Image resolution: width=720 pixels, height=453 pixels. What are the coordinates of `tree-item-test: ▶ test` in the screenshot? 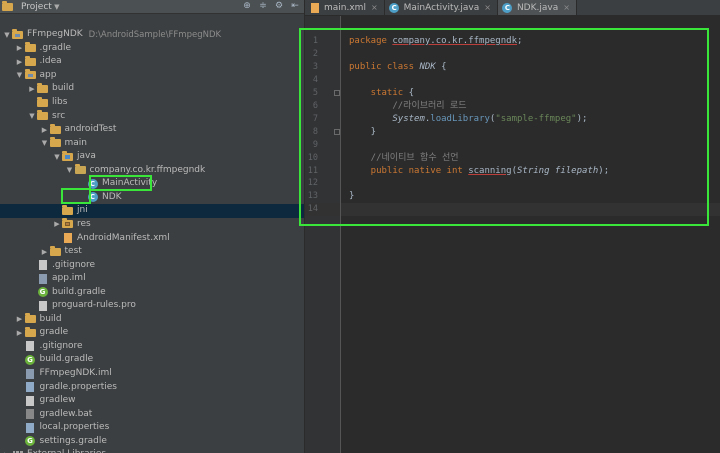 It's located at (152, 252).